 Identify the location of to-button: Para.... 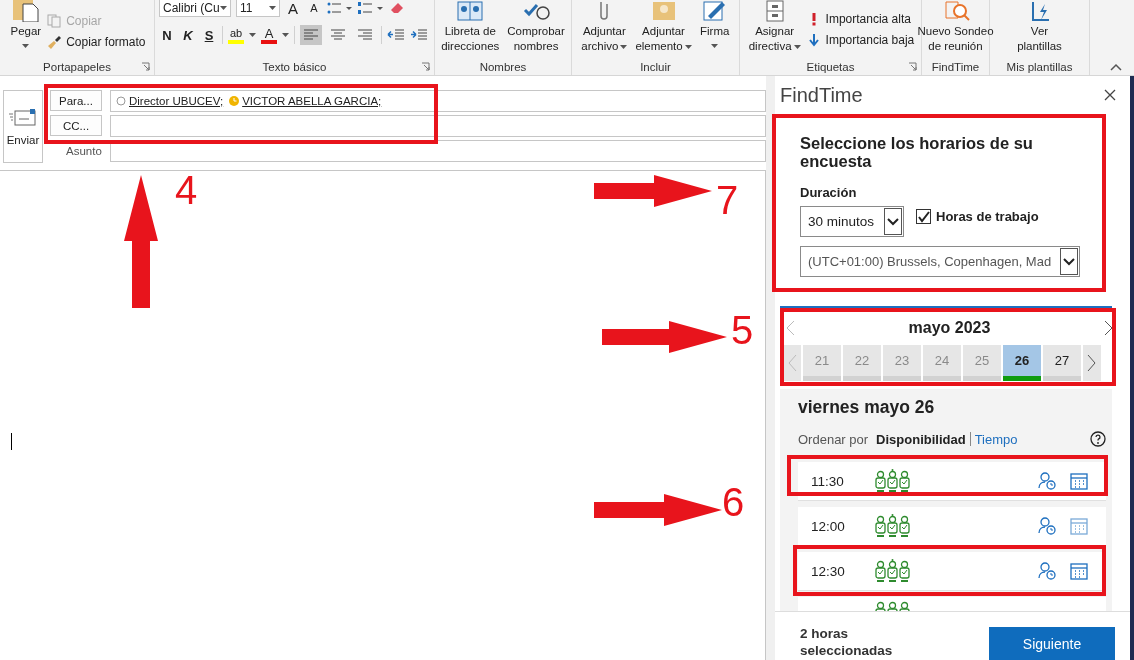
(76, 100).